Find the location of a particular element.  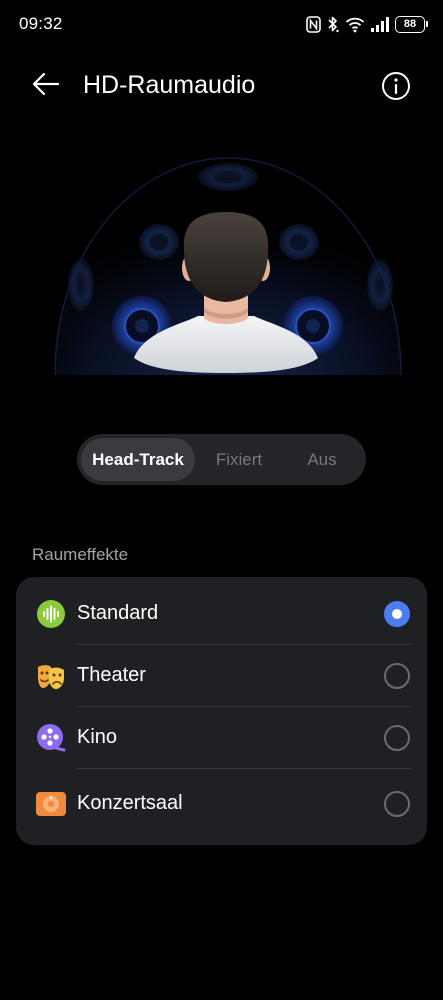

radio-theater is located at coordinates (397, 676).